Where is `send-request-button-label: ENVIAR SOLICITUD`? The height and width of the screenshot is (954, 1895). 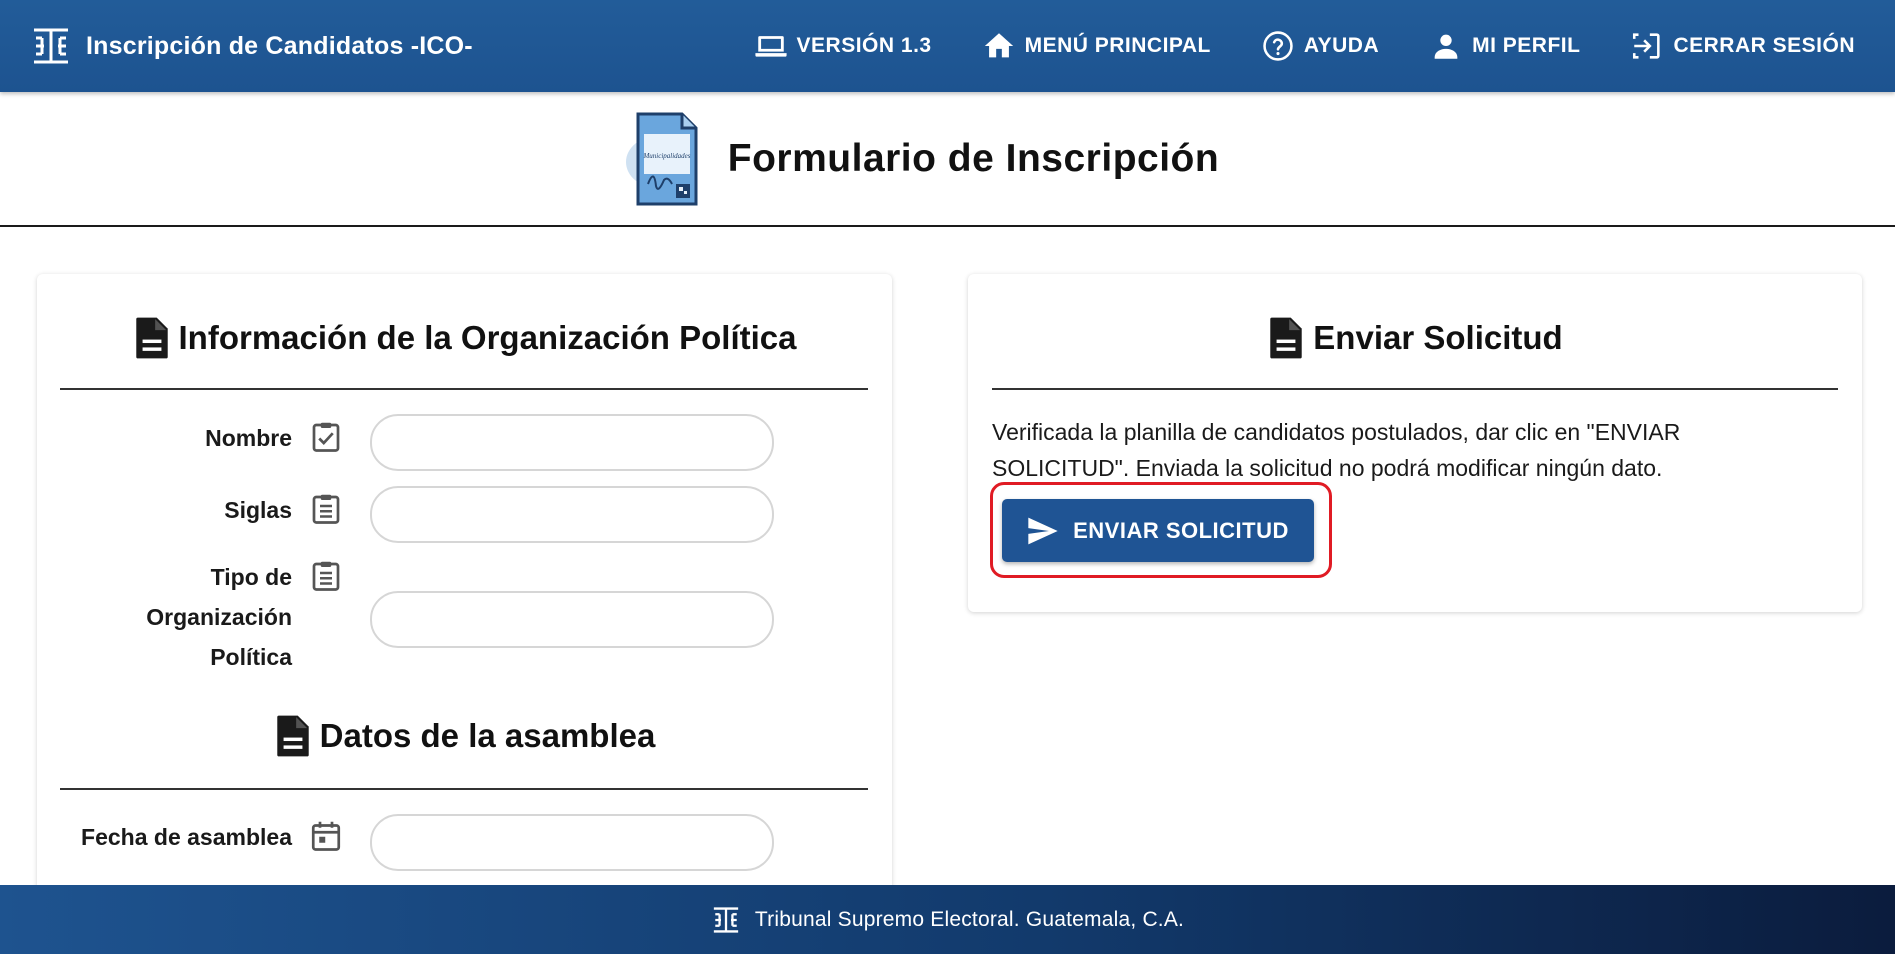 send-request-button-label: ENVIAR SOLICITUD is located at coordinates (1181, 530).